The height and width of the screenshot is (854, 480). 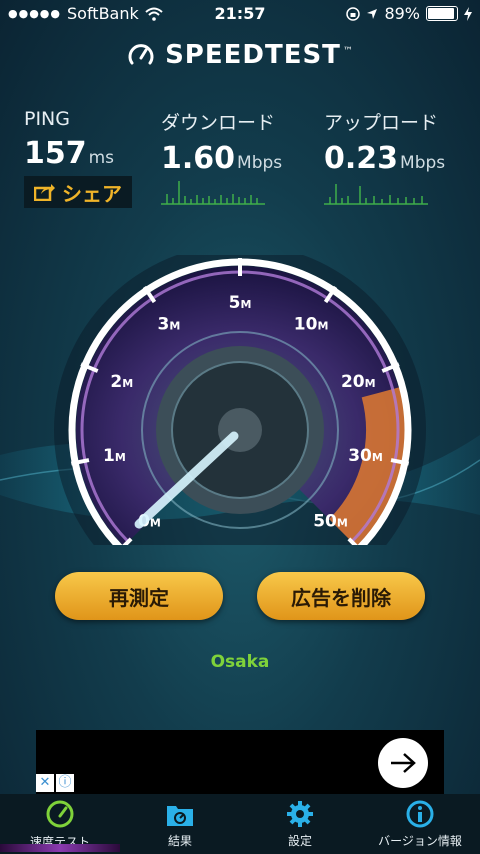 I want to click on tab-bar: 速度テスト 結果 設定 バージョン情報, so click(x=240, y=824).